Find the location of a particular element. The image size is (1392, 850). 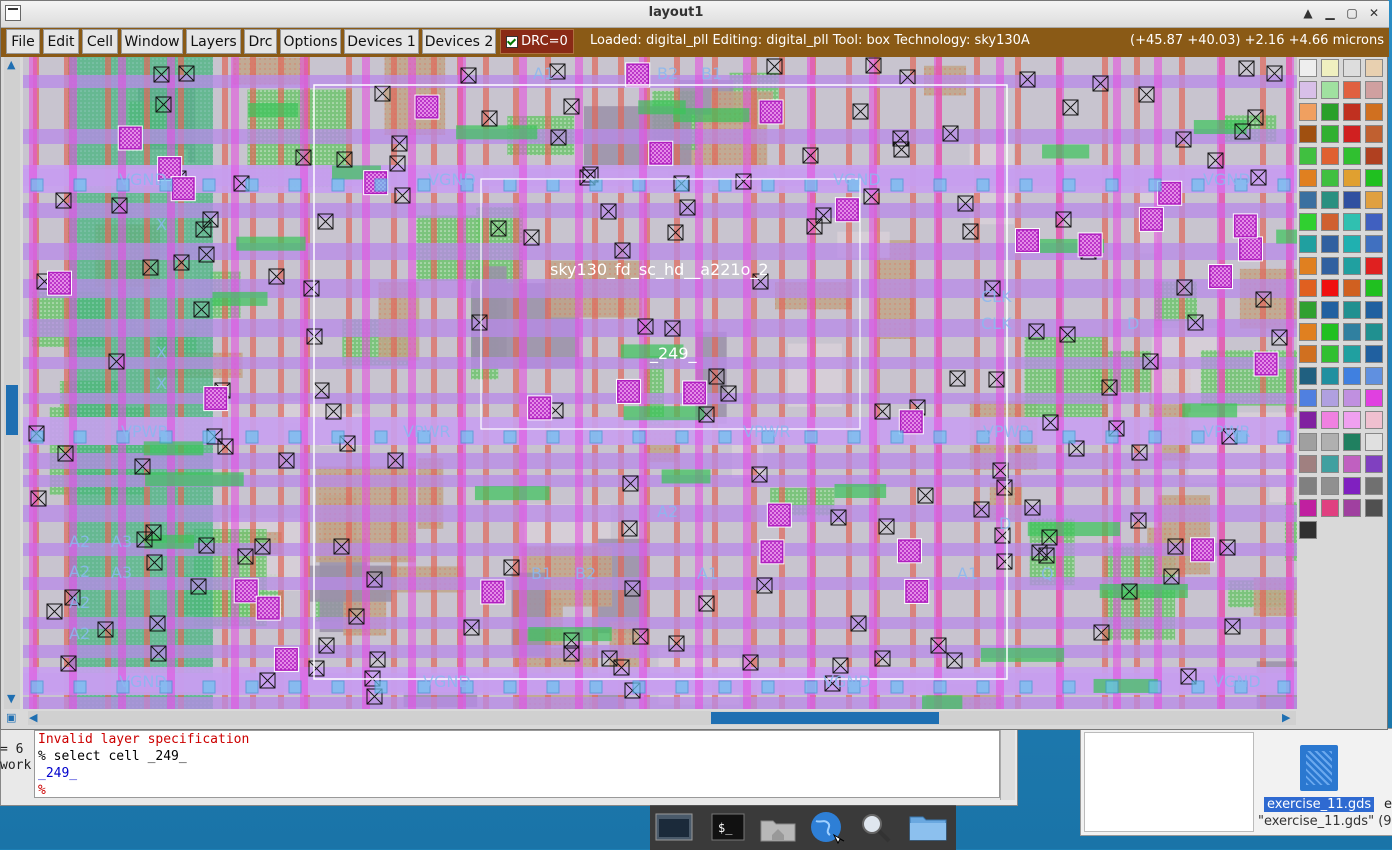

close-icon: ✕ is located at coordinates (1374, 13).